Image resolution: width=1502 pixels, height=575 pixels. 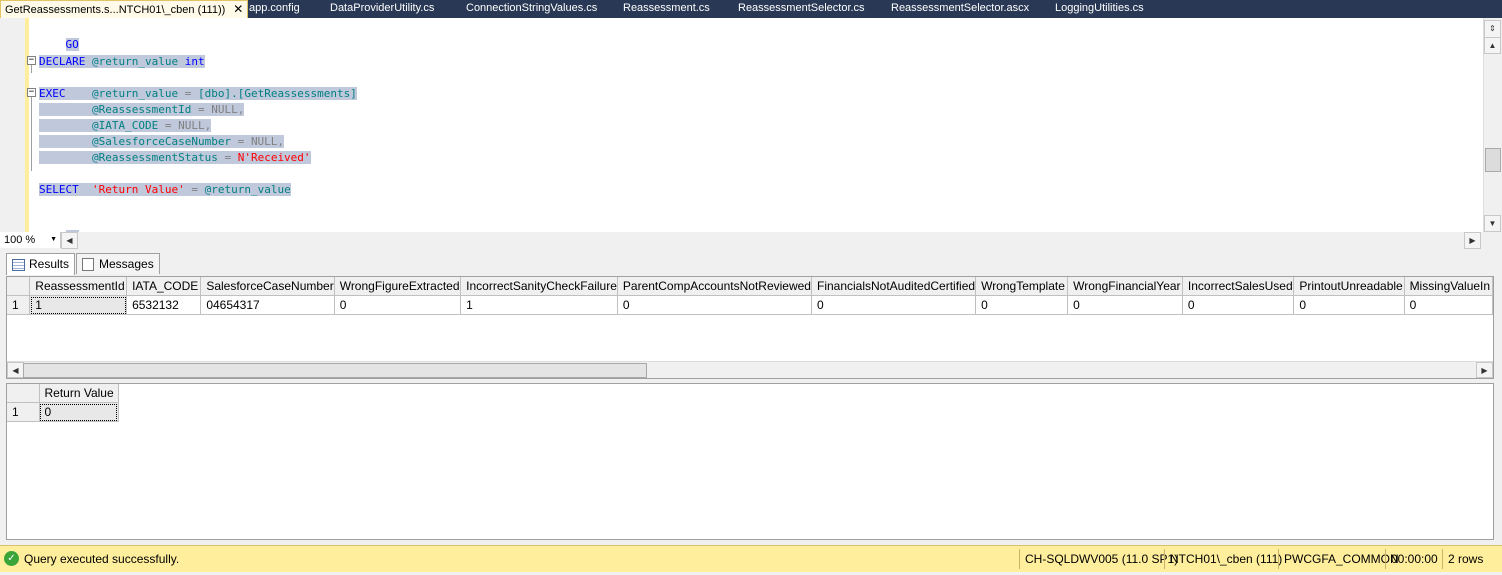 I want to click on column-header: WrongTemplate, so click(x=1022, y=286).